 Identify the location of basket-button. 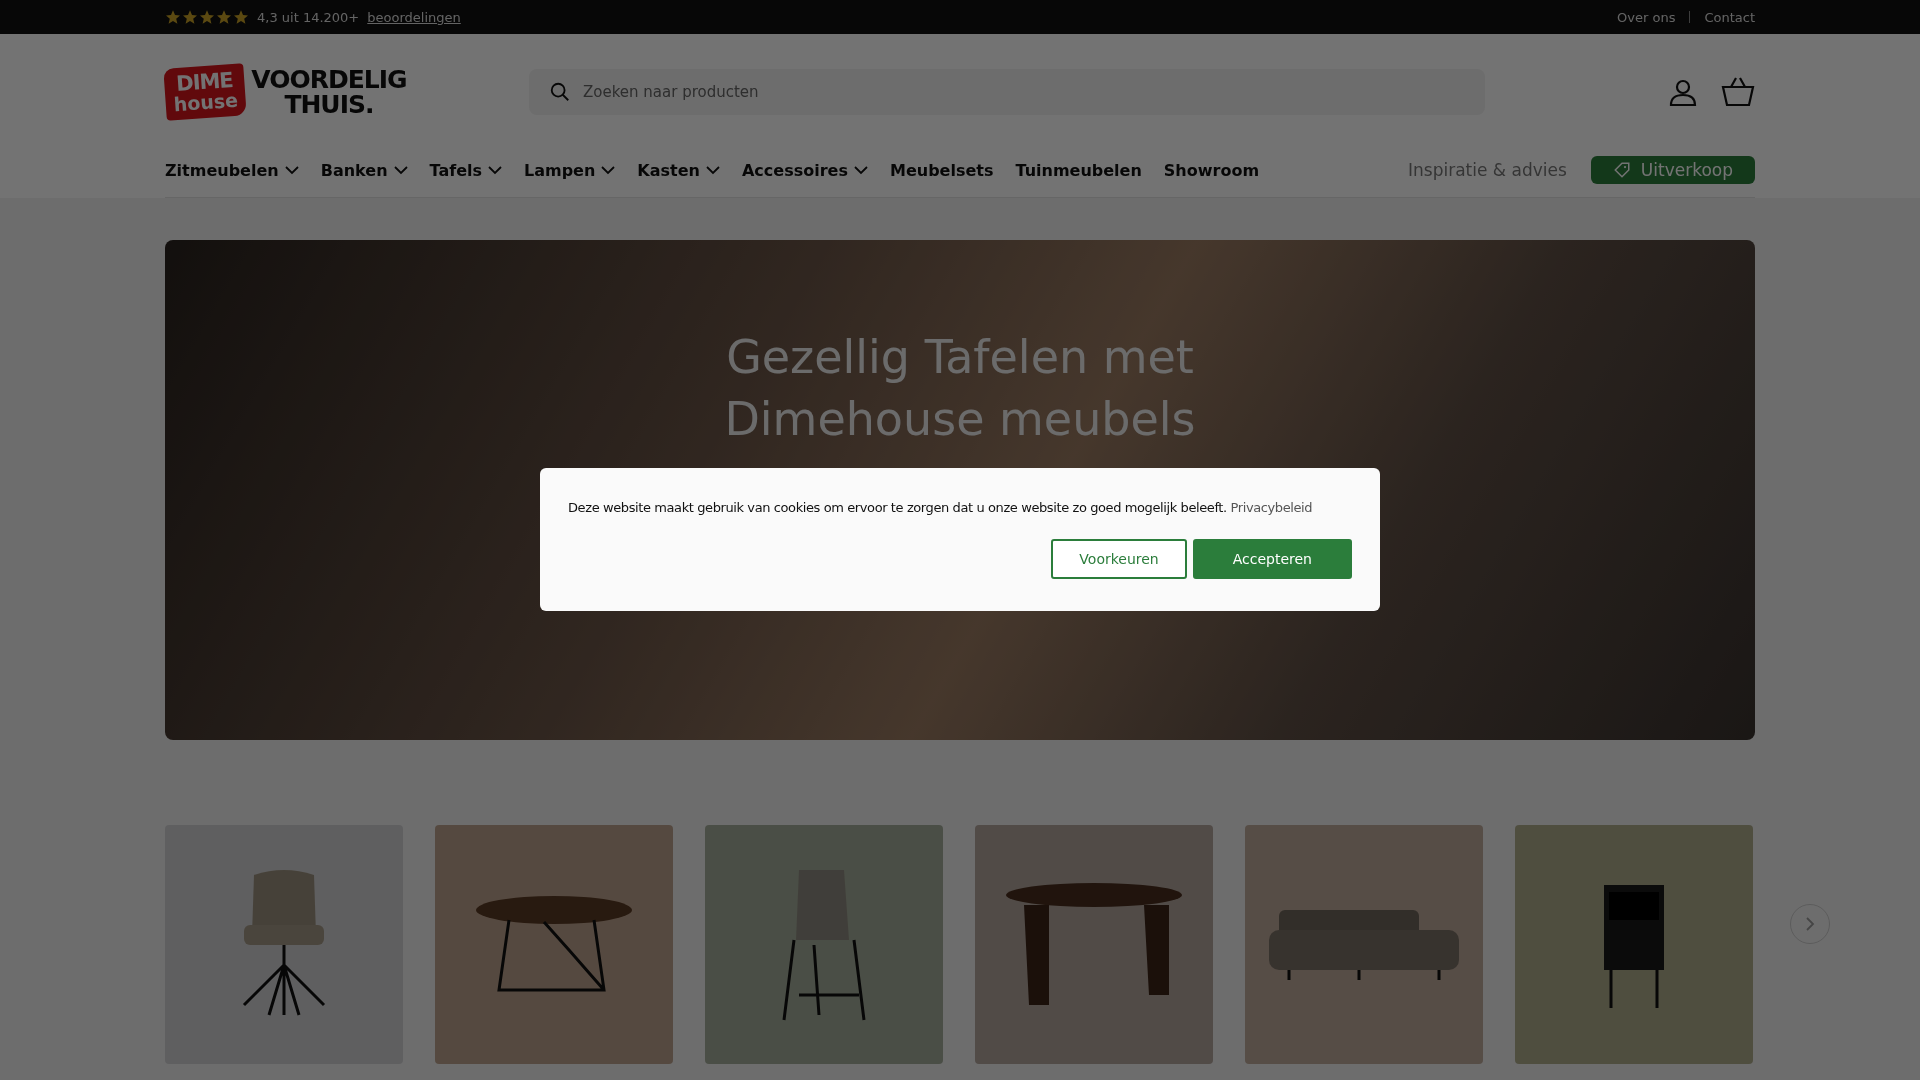
(1738, 91).